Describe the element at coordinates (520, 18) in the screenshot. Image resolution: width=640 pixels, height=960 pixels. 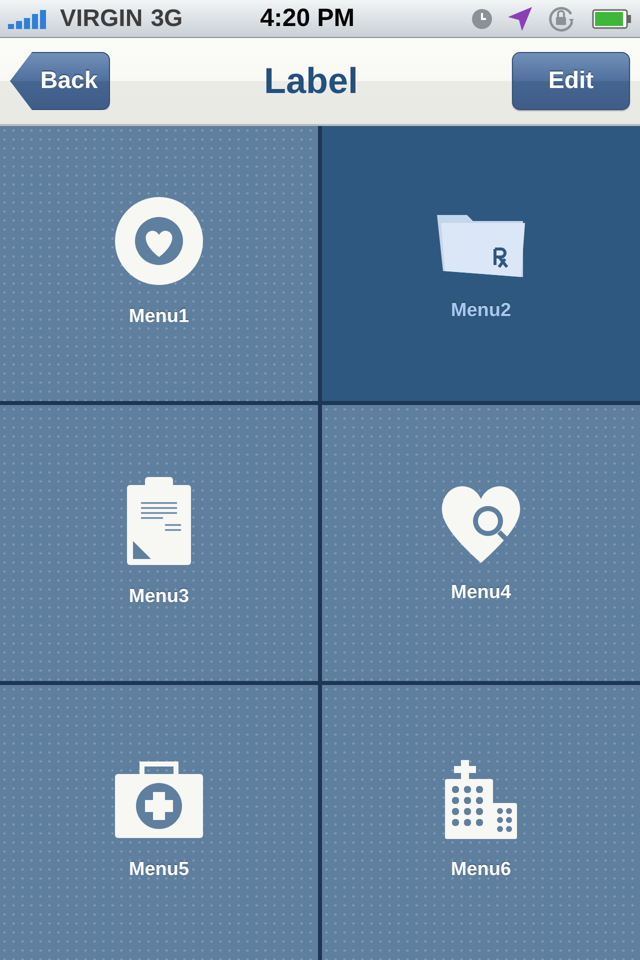
I see `location-arrow-icon` at that location.